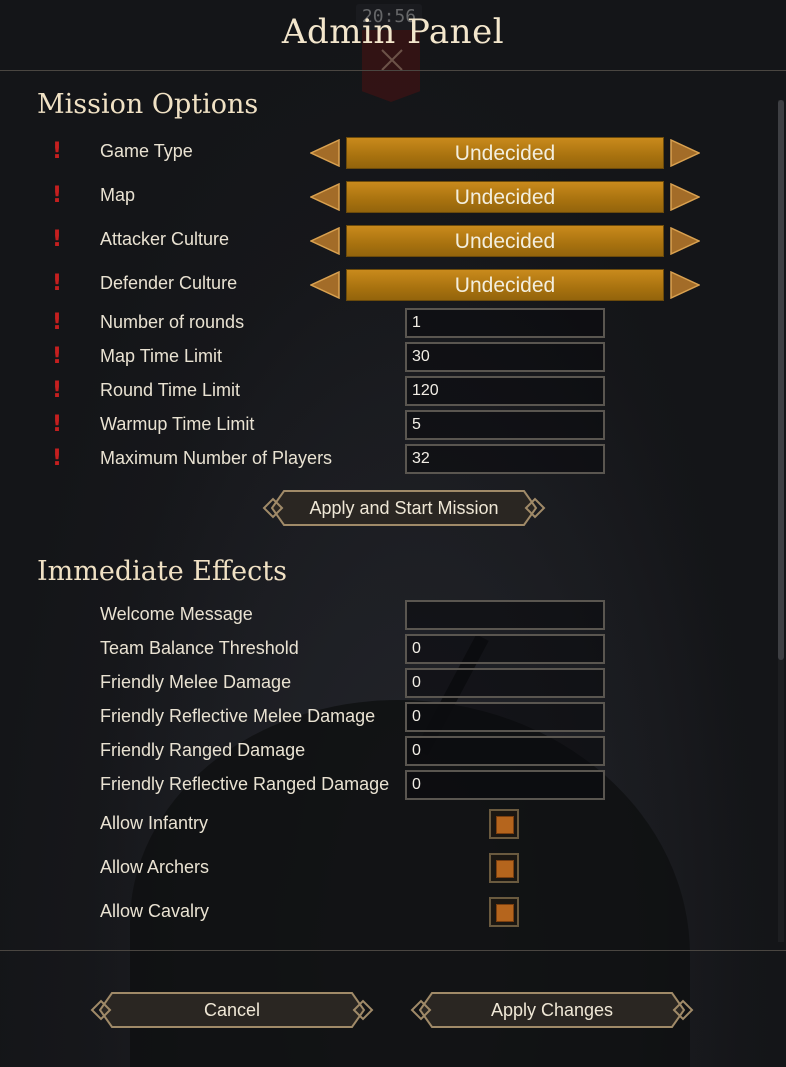 The image size is (786, 1067). What do you see at coordinates (505, 391) in the screenshot?
I see `round-time-limit-input: 120` at bounding box center [505, 391].